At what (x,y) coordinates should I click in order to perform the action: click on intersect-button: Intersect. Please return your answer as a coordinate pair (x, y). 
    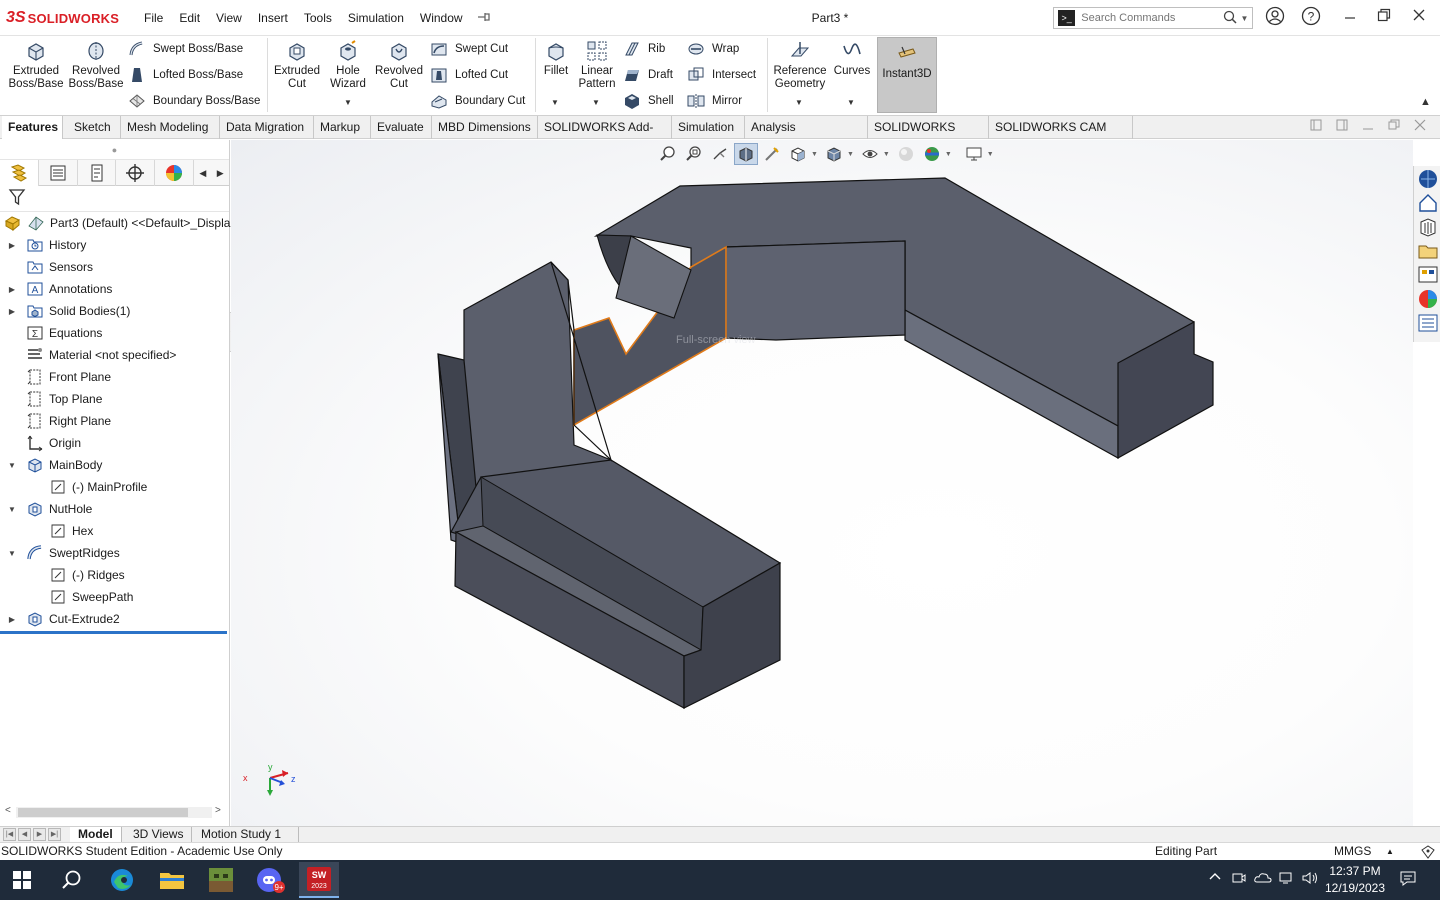
    Looking at the image, I should click on (721, 75).